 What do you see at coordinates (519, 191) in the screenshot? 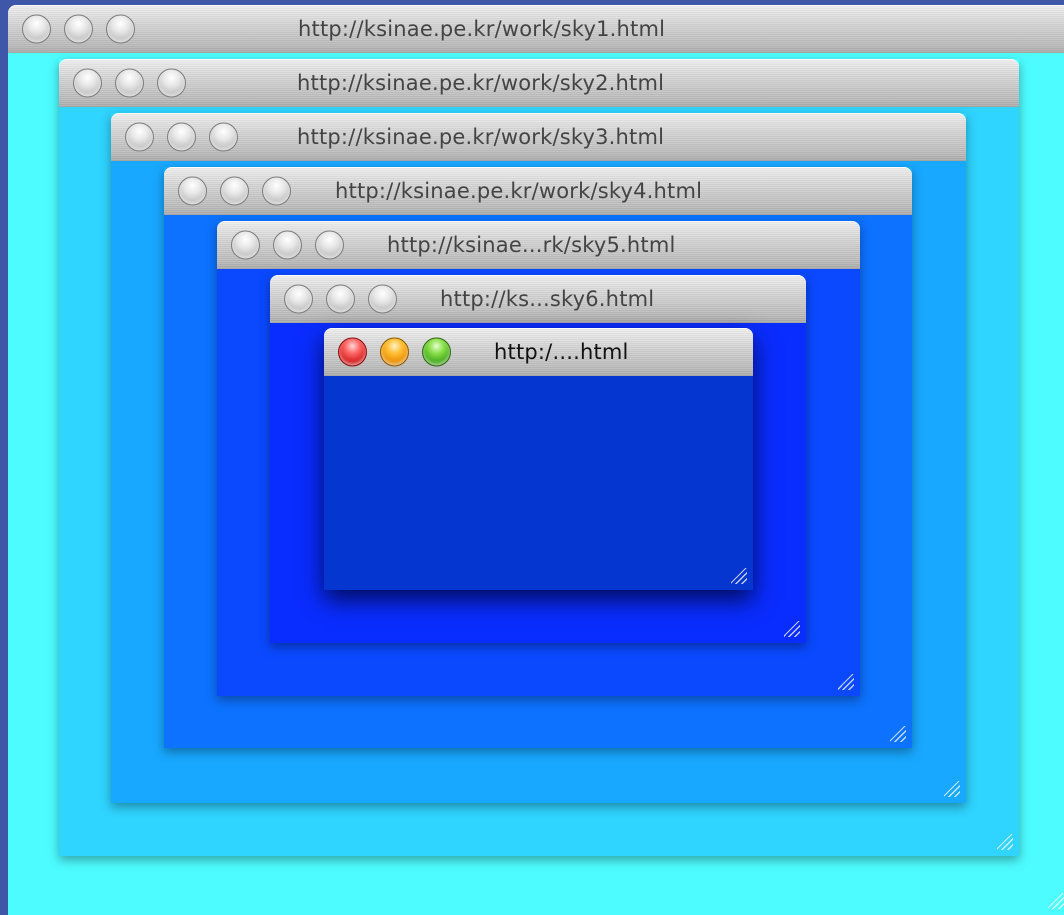
I see `window-title: http://ksinae.pe.kr/work/sky4.html` at bounding box center [519, 191].